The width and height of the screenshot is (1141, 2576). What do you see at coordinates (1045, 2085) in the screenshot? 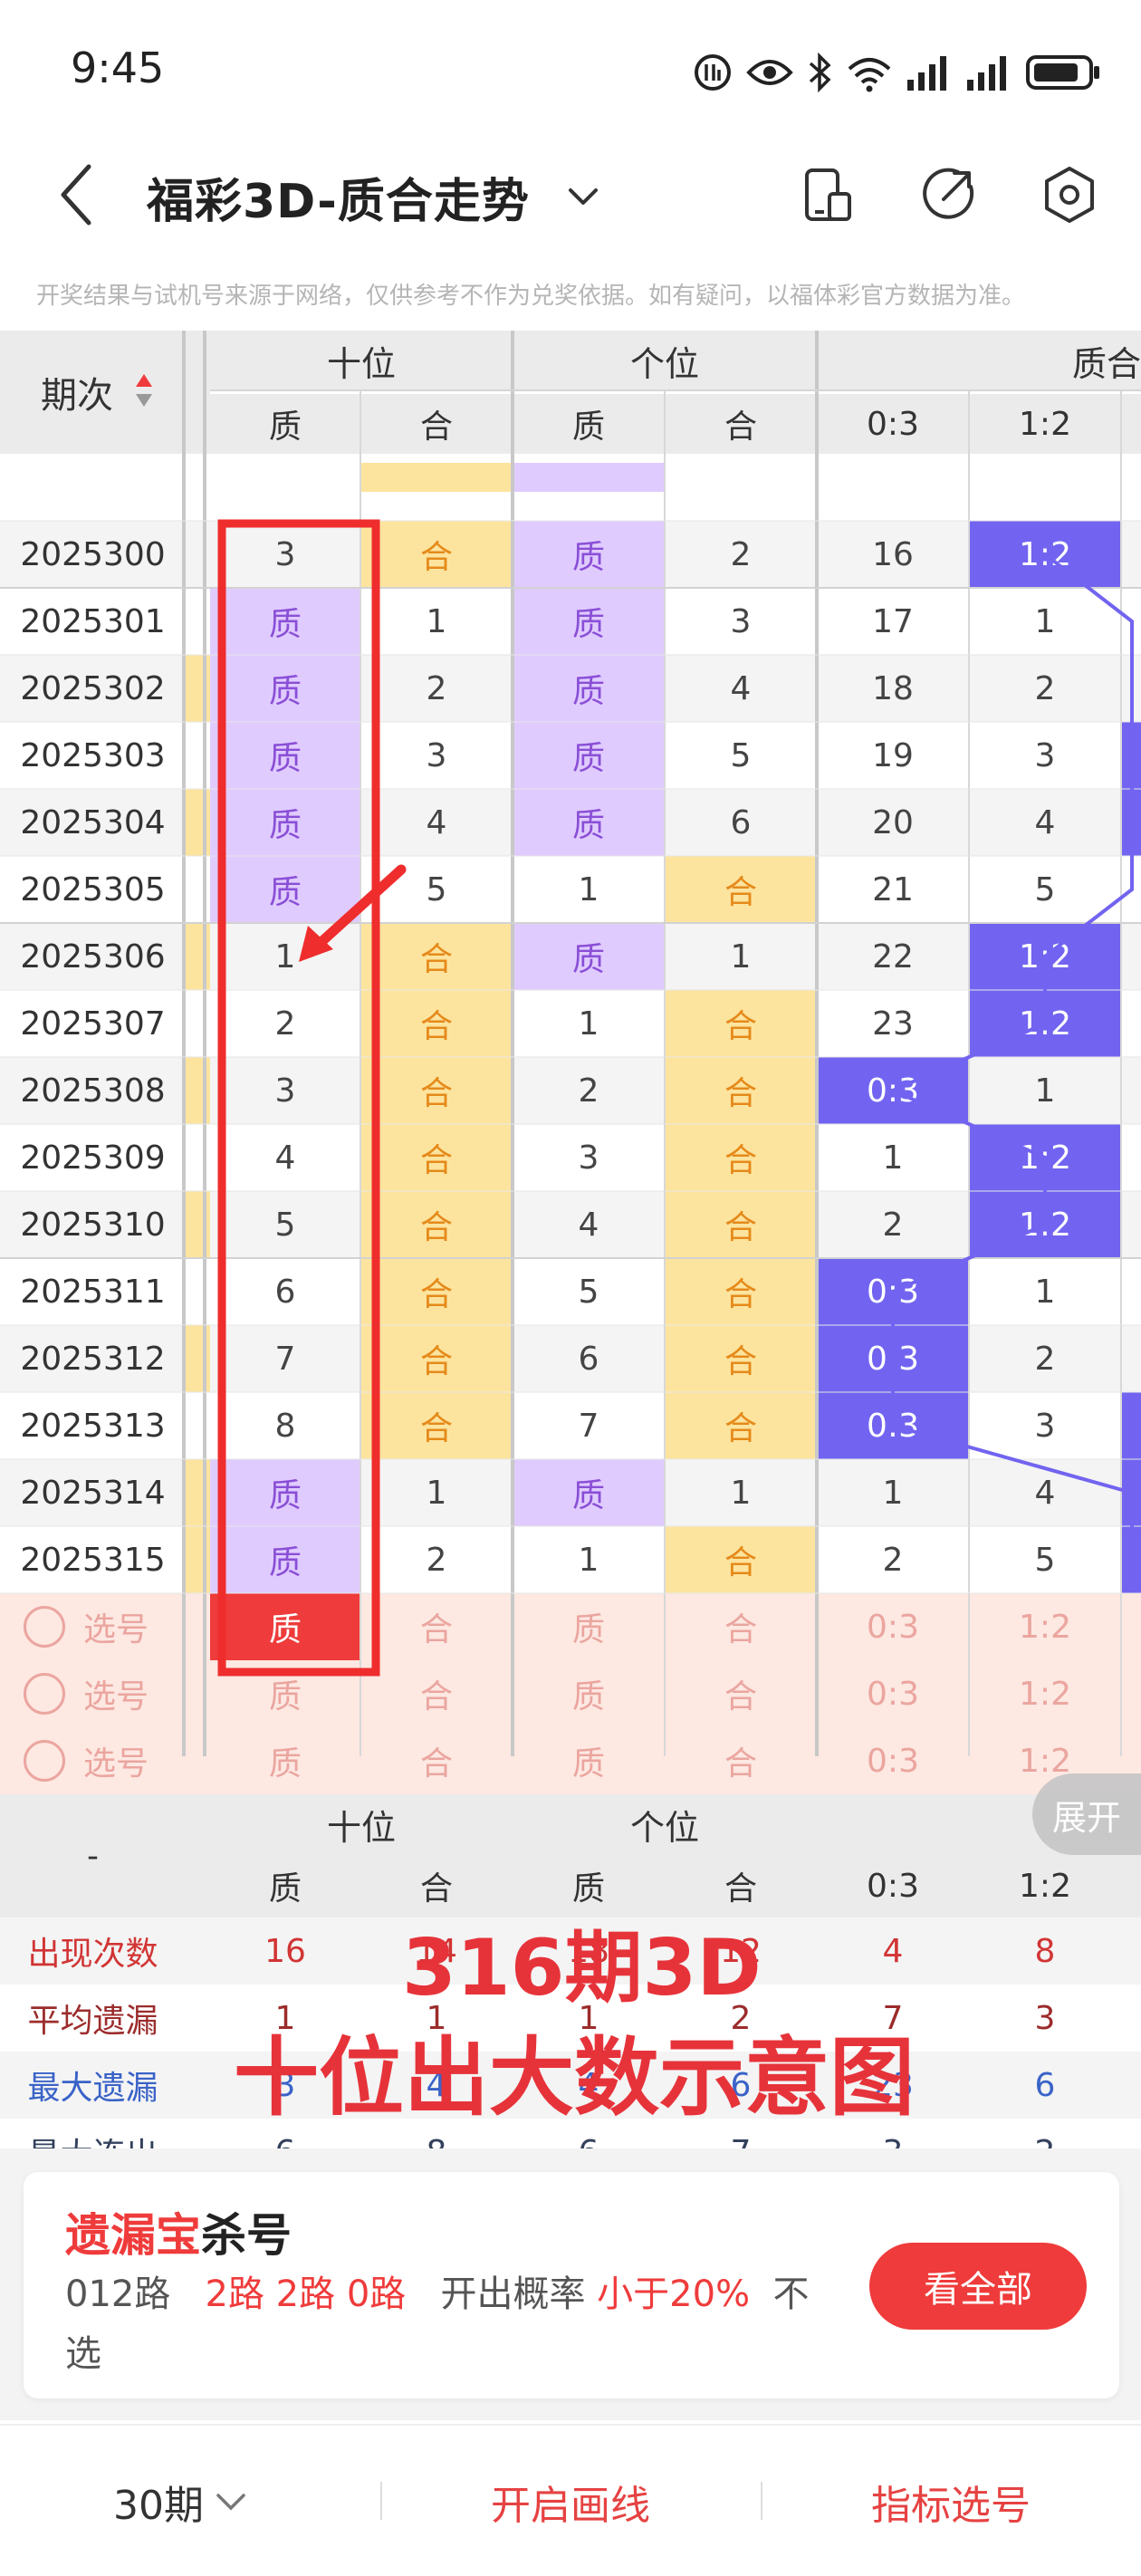
I see `stat-value: 6` at bounding box center [1045, 2085].